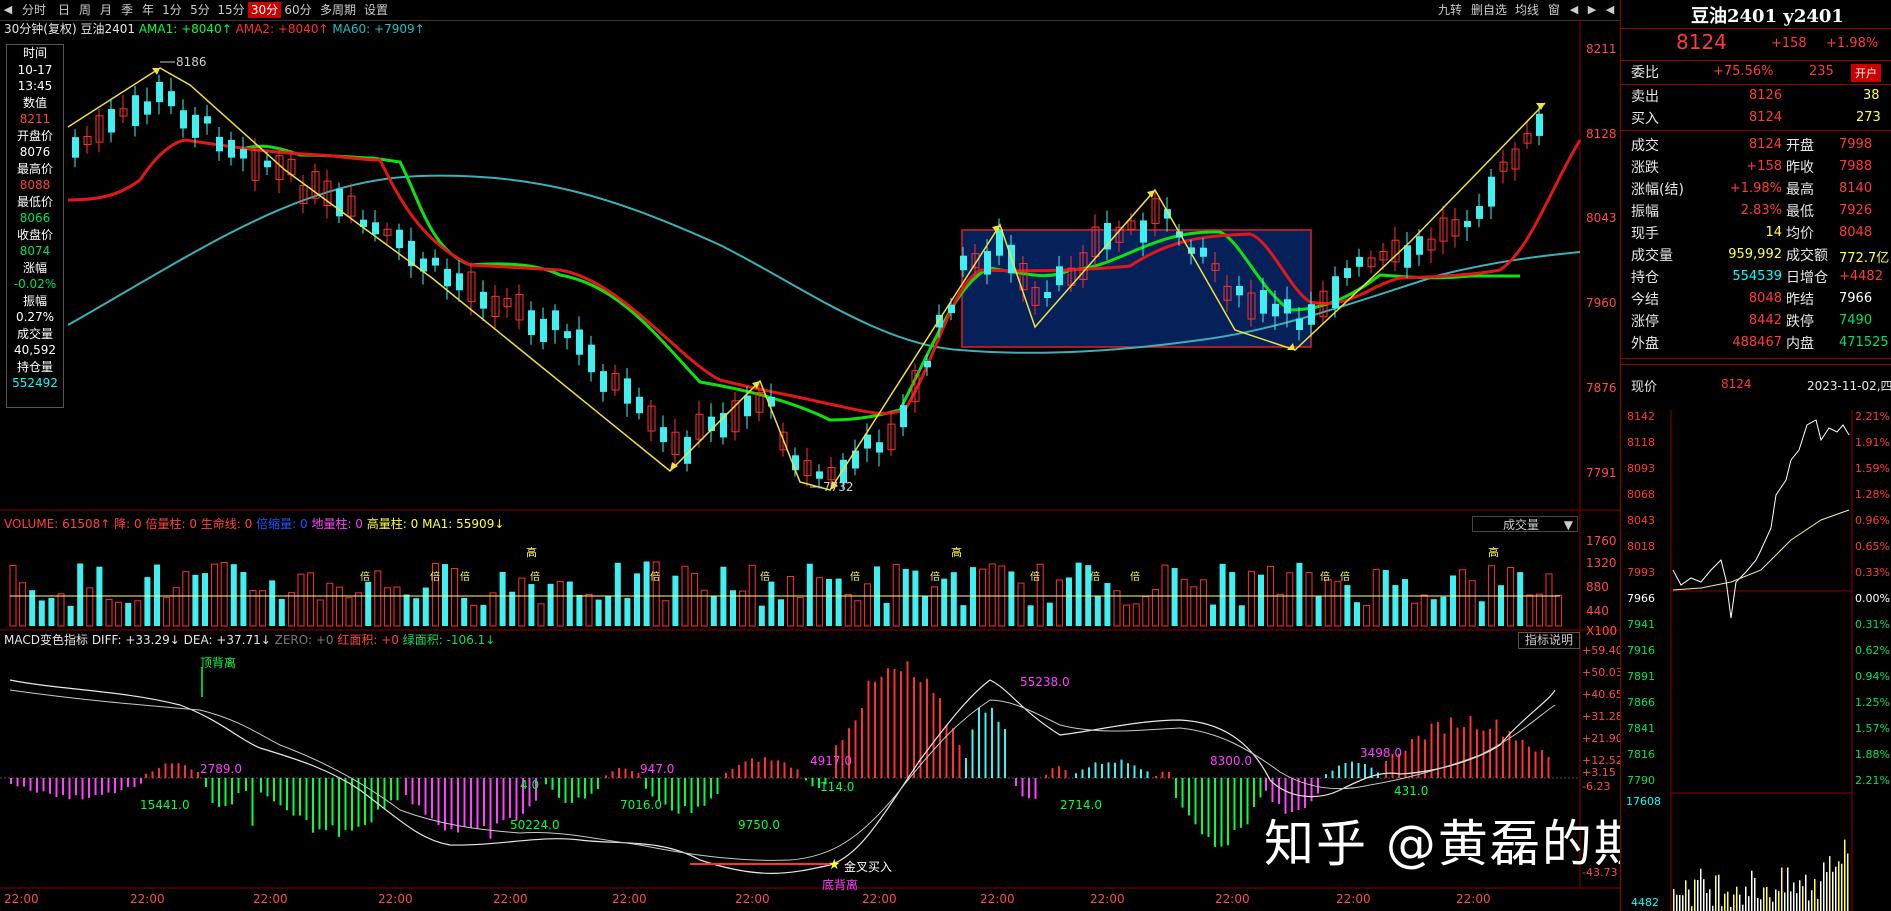 Image resolution: width=1891 pixels, height=911 pixels. What do you see at coordinates (1800, 300) in the screenshot?
I see `stat-label: 昨结` at bounding box center [1800, 300].